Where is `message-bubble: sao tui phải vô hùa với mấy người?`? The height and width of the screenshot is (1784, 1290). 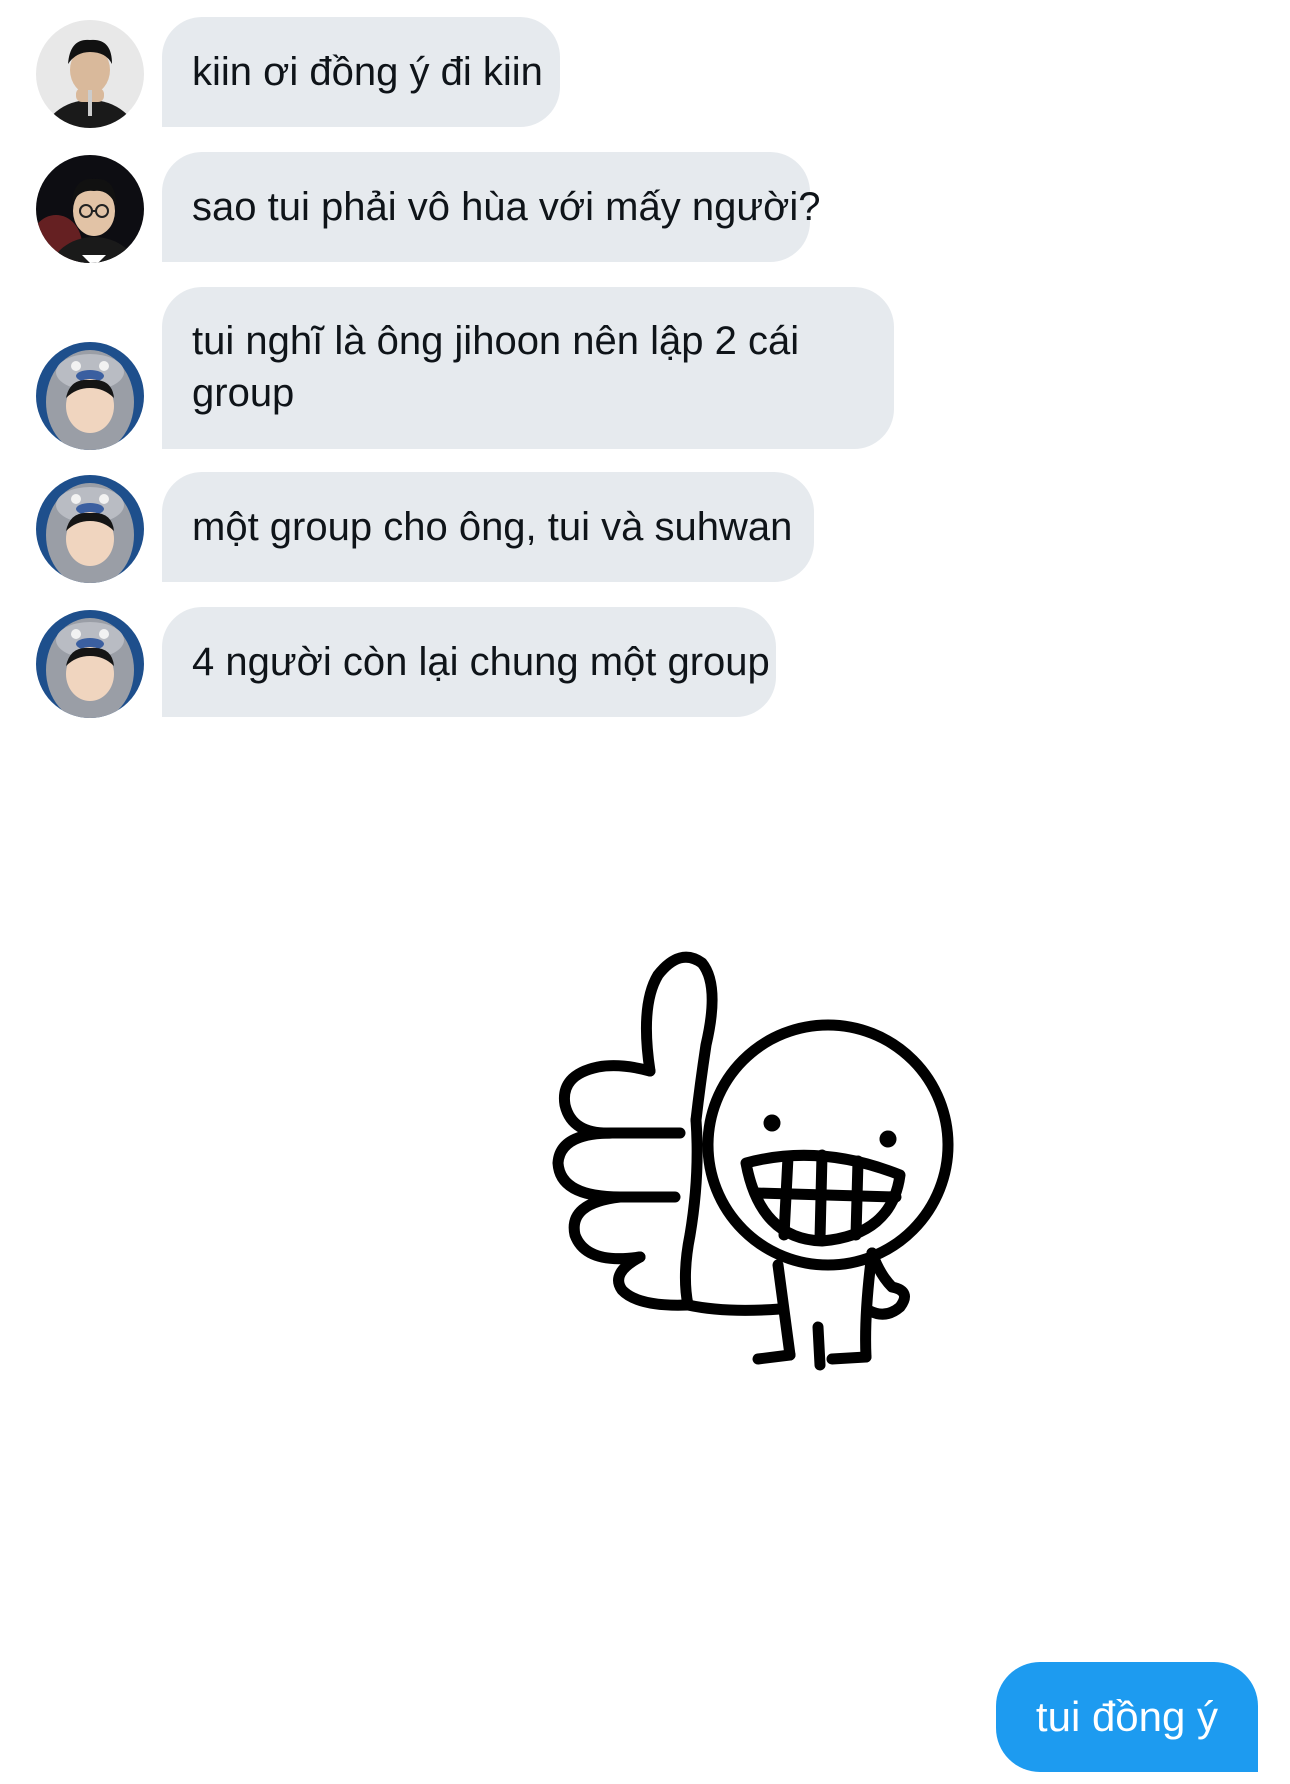
message-bubble: sao tui phải vô hùa với mấy người? is located at coordinates (491, 207).